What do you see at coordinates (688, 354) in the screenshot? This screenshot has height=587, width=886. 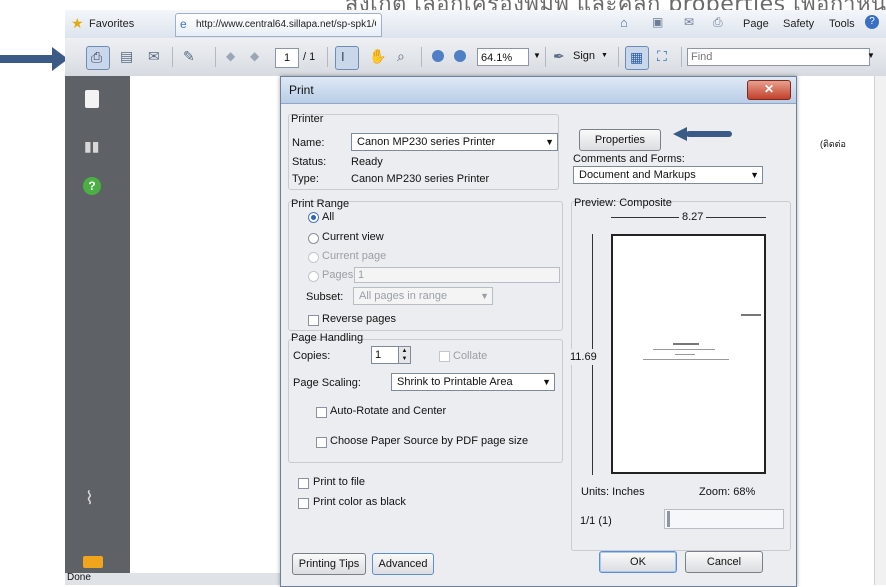 I see `preview-page` at bounding box center [688, 354].